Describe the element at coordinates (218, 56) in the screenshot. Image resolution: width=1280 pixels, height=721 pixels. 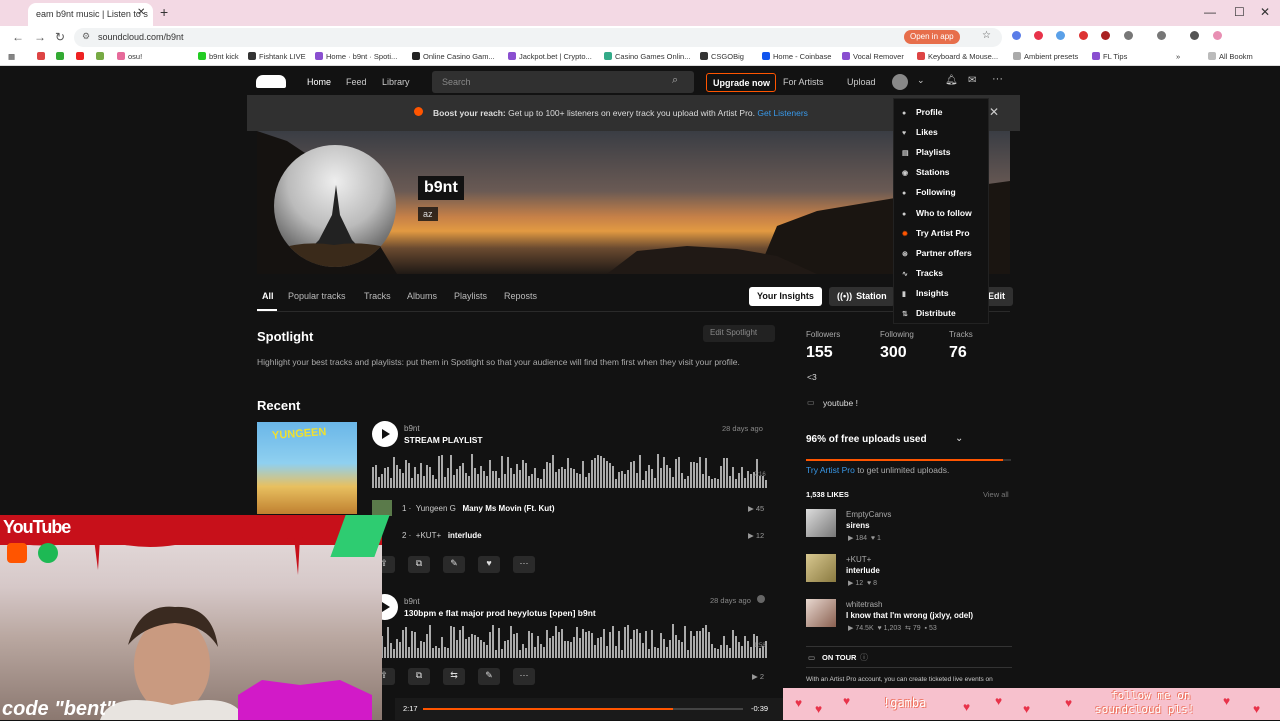
I see `bookmark-b9nt-kick: b9nt kick` at that location.